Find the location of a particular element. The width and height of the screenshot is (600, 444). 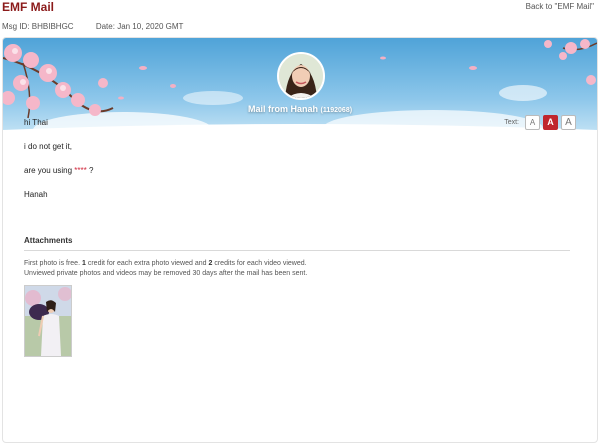

text-size-small-button: A is located at coordinates (532, 122).